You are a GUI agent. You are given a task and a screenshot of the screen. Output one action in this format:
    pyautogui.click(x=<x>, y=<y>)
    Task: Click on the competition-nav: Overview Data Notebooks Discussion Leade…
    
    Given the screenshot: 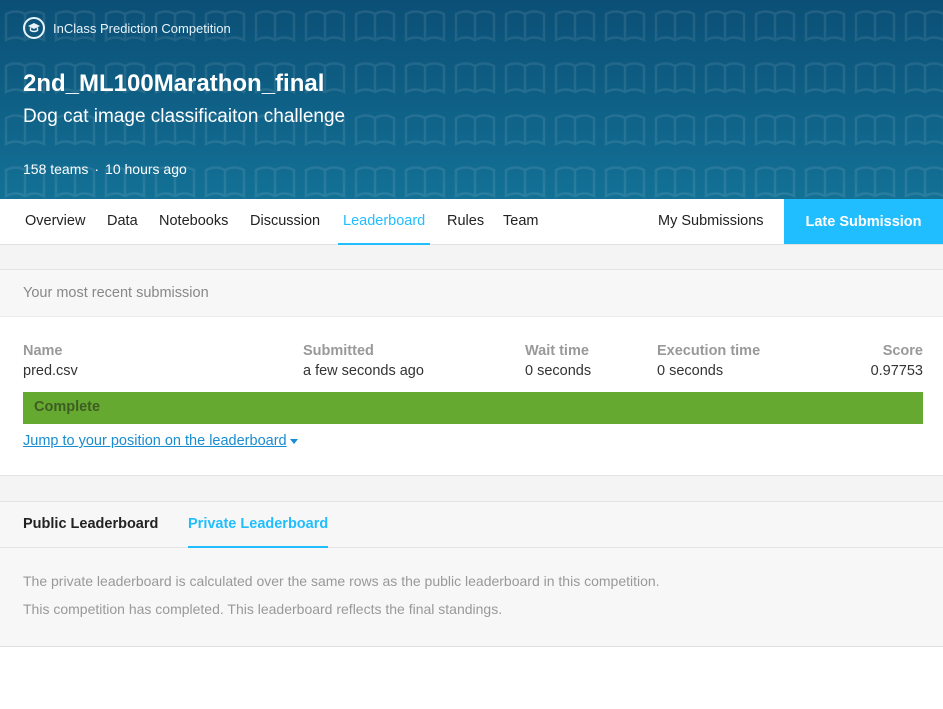 What is the action you would take?
    pyautogui.click(x=471, y=222)
    